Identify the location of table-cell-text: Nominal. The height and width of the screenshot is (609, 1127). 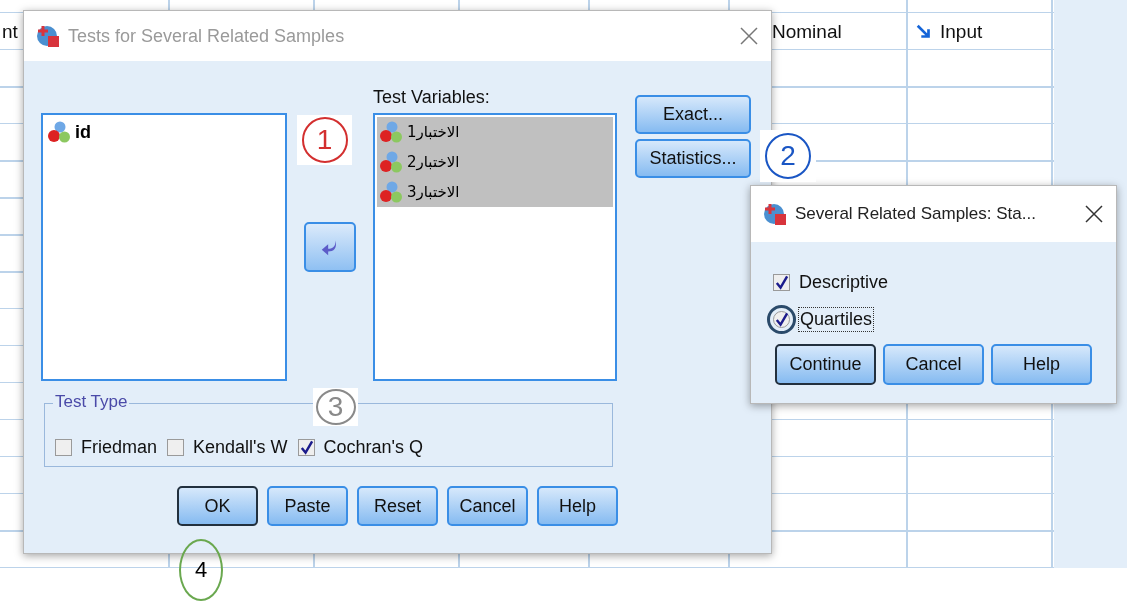
(806, 31).